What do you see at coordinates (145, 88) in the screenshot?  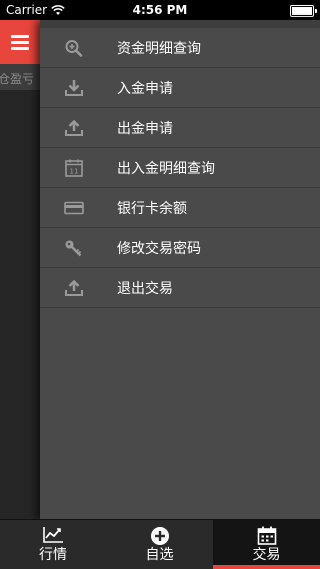 I see `menu-item-label: 入金申请` at bounding box center [145, 88].